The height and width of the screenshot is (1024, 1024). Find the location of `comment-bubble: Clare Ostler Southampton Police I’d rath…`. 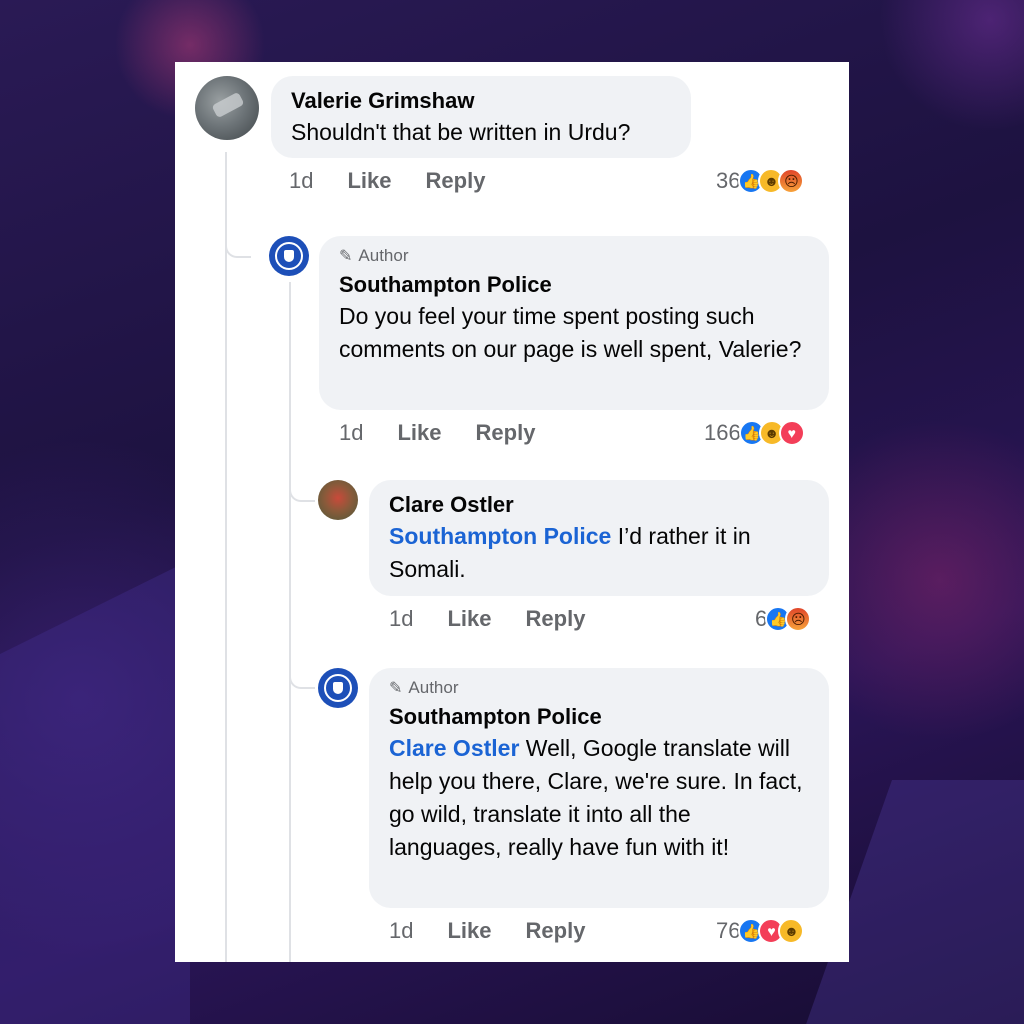

comment-bubble: Clare Ostler Southampton Police I’d rath… is located at coordinates (599, 538).